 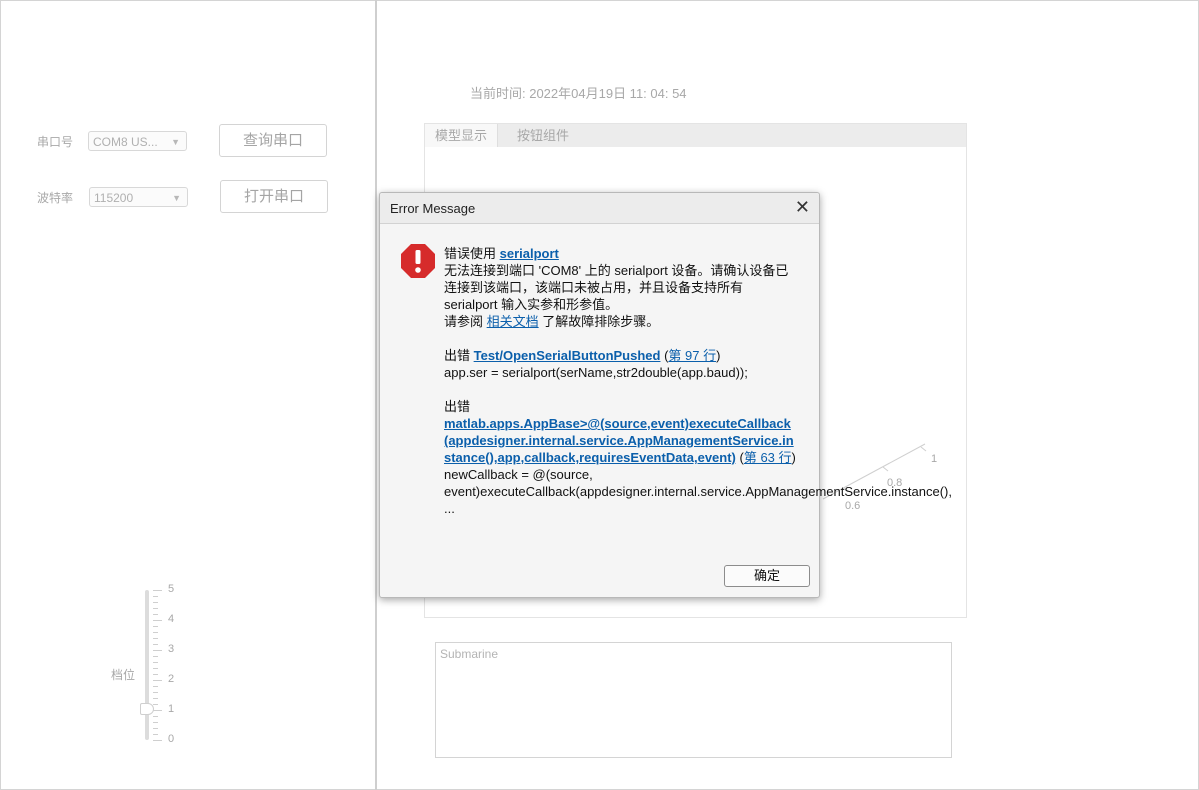 What do you see at coordinates (469, 654) in the screenshot?
I see `textarea-text: Submarine` at bounding box center [469, 654].